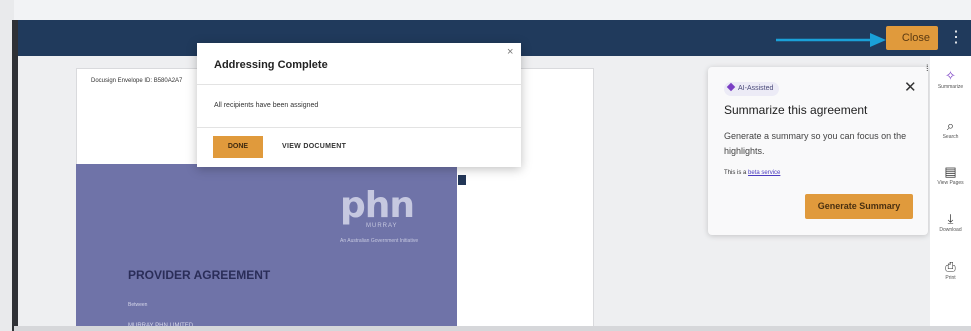 The width and height of the screenshot is (971, 331). Describe the element at coordinates (910, 87) in the screenshot. I see `panel-close-icon: ✕` at that location.